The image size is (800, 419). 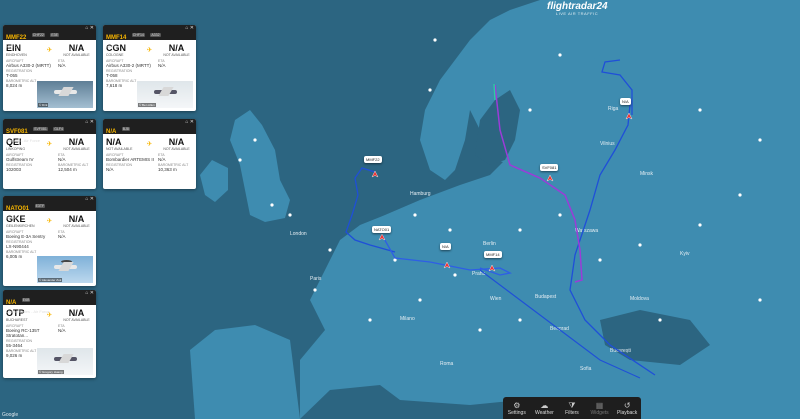 I want to click on callsign: MMF14, so click(x=116, y=38).